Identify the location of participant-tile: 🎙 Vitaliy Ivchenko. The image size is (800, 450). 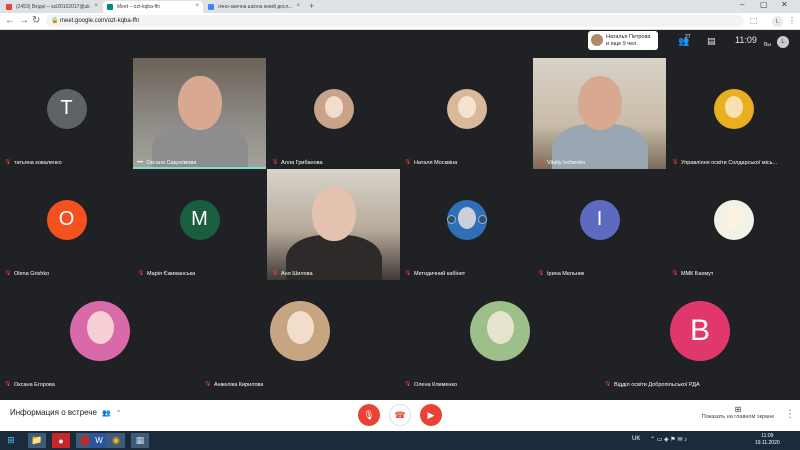
(599, 113).